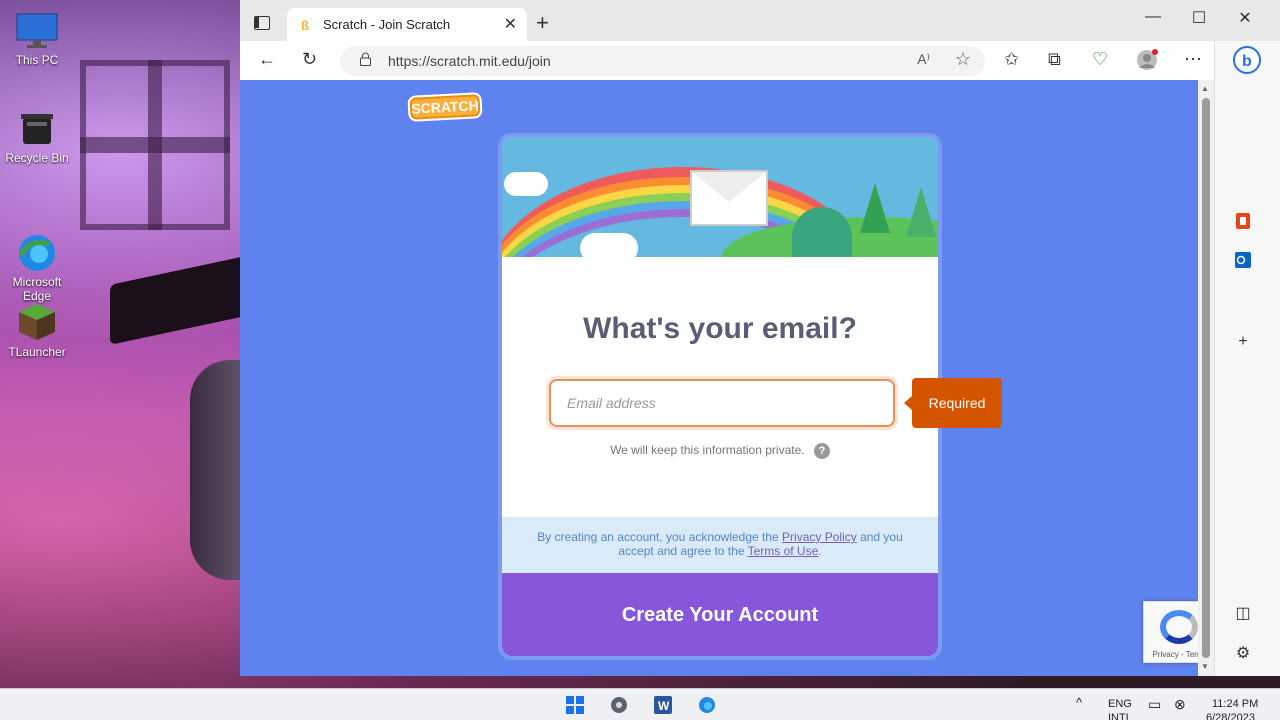 The width and height of the screenshot is (1280, 720). What do you see at coordinates (707, 705) in the screenshot?
I see `edge-taskbar-icon` at bounding box center [707, 705].